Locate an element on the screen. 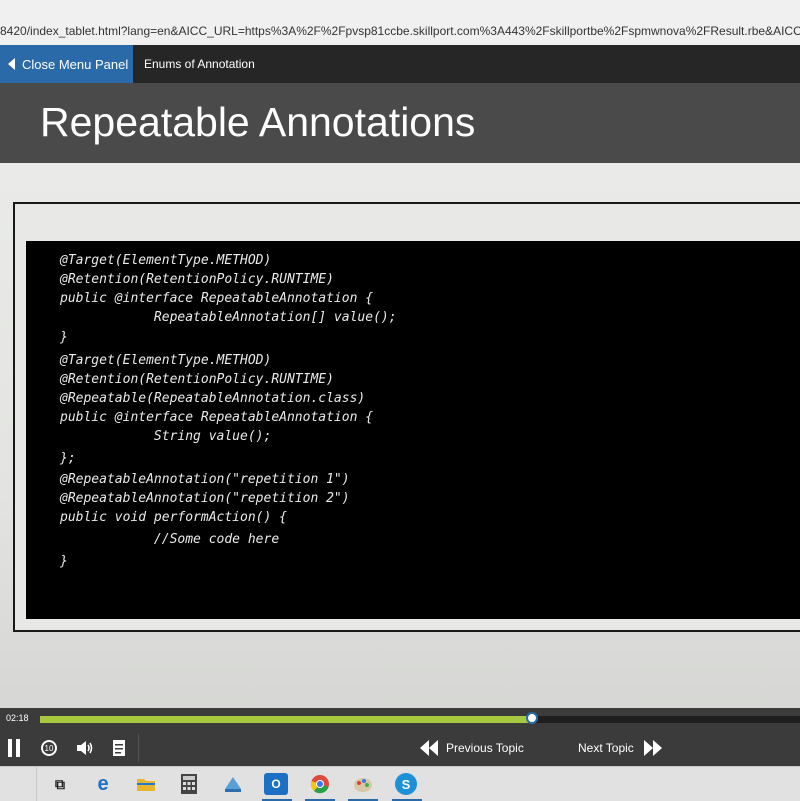 The width and height of the screenshot is (800, 801). progress-bar is located at coordinates (420, 718).